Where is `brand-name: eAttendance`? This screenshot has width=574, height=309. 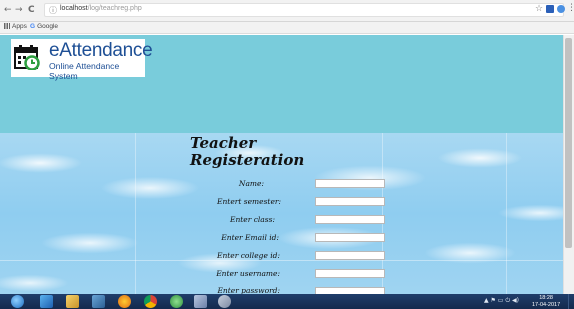
brand-name: eAttendance is located at coordinates (101, 50).